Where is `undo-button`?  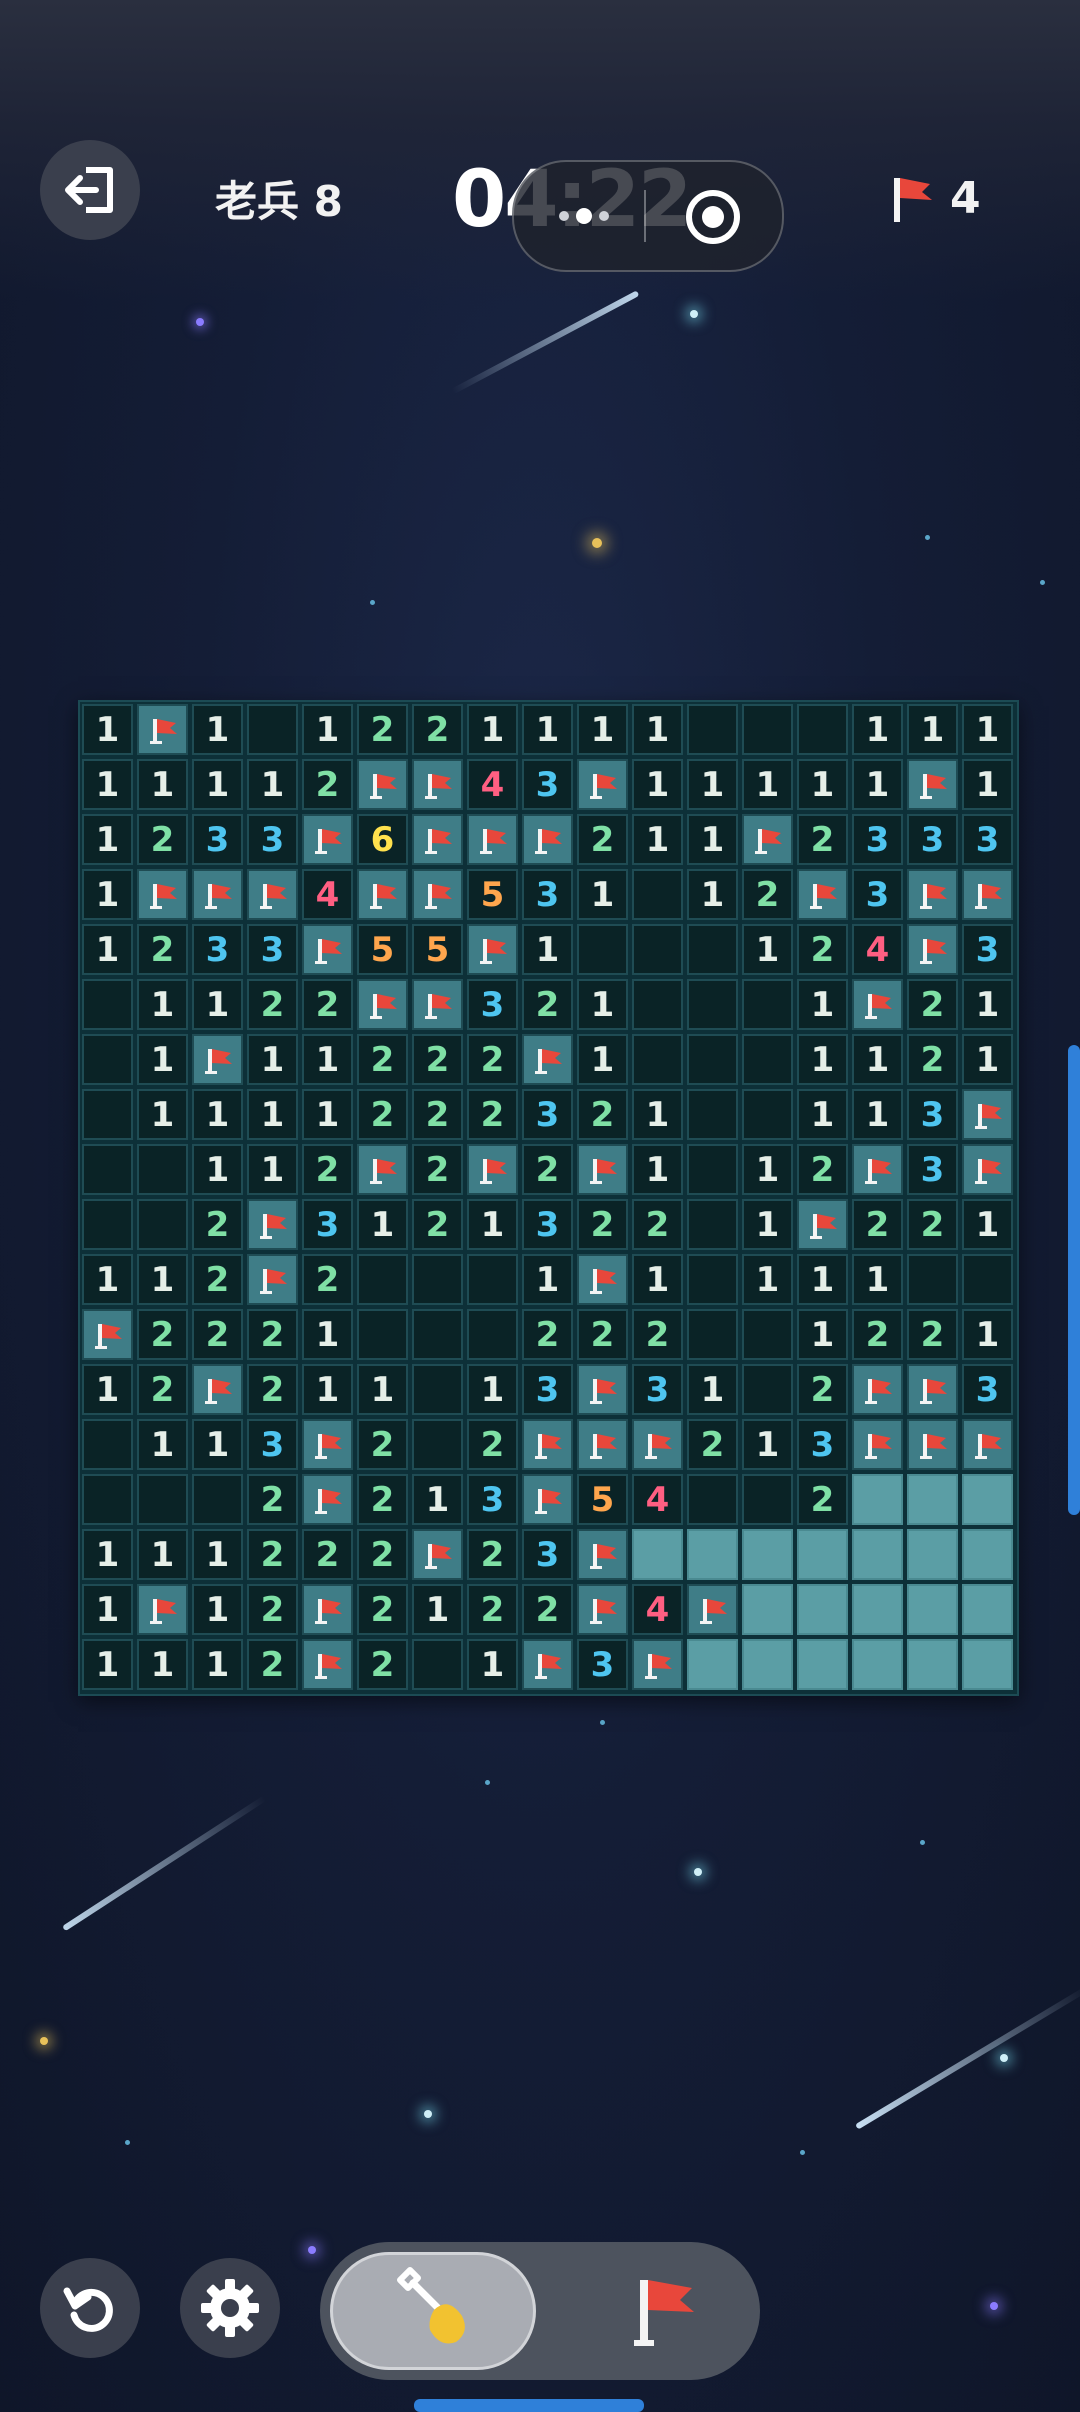 undo-button is located at coordinates (90, 2308).